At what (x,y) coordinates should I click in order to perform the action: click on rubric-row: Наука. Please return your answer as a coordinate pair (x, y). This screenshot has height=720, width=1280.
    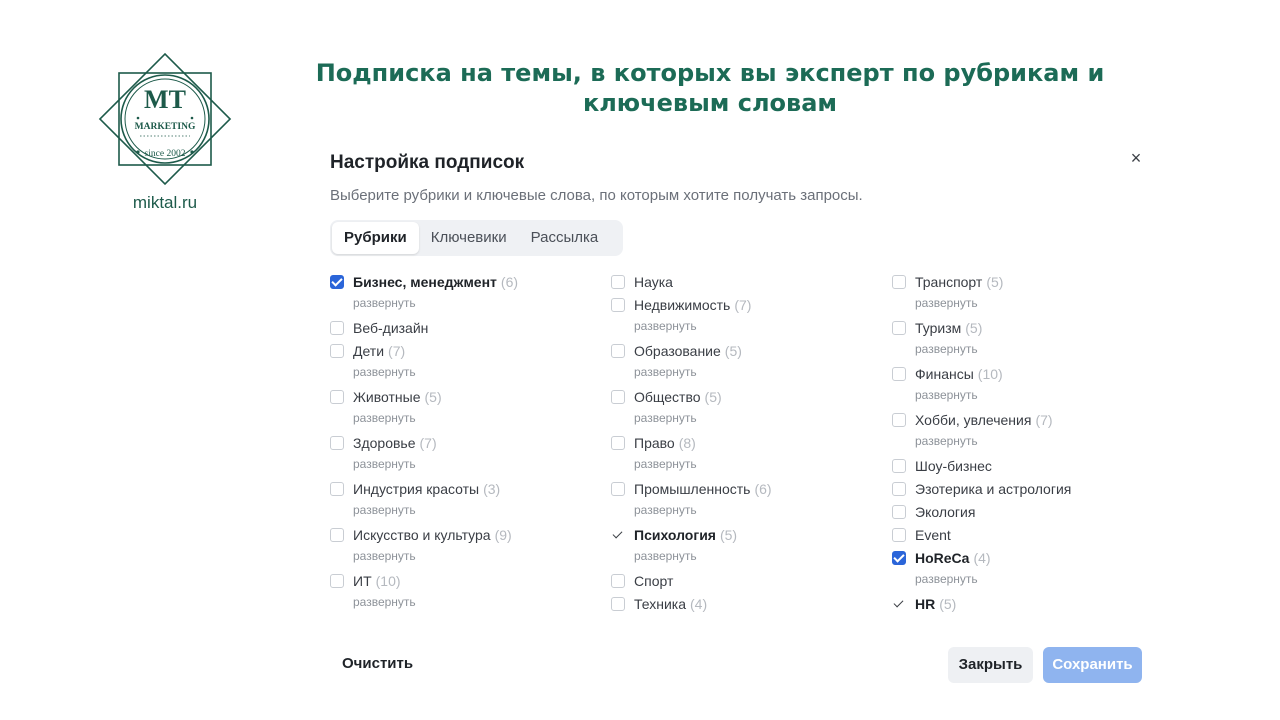
    Looking at the image, I should click on (741, 281).